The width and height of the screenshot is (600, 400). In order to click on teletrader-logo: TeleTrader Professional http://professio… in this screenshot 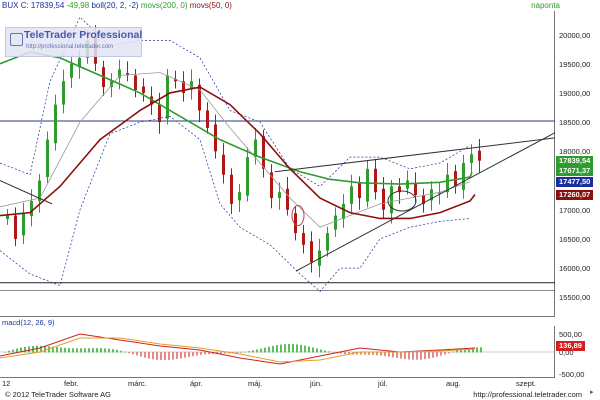, I will do `click(73, 42)`.